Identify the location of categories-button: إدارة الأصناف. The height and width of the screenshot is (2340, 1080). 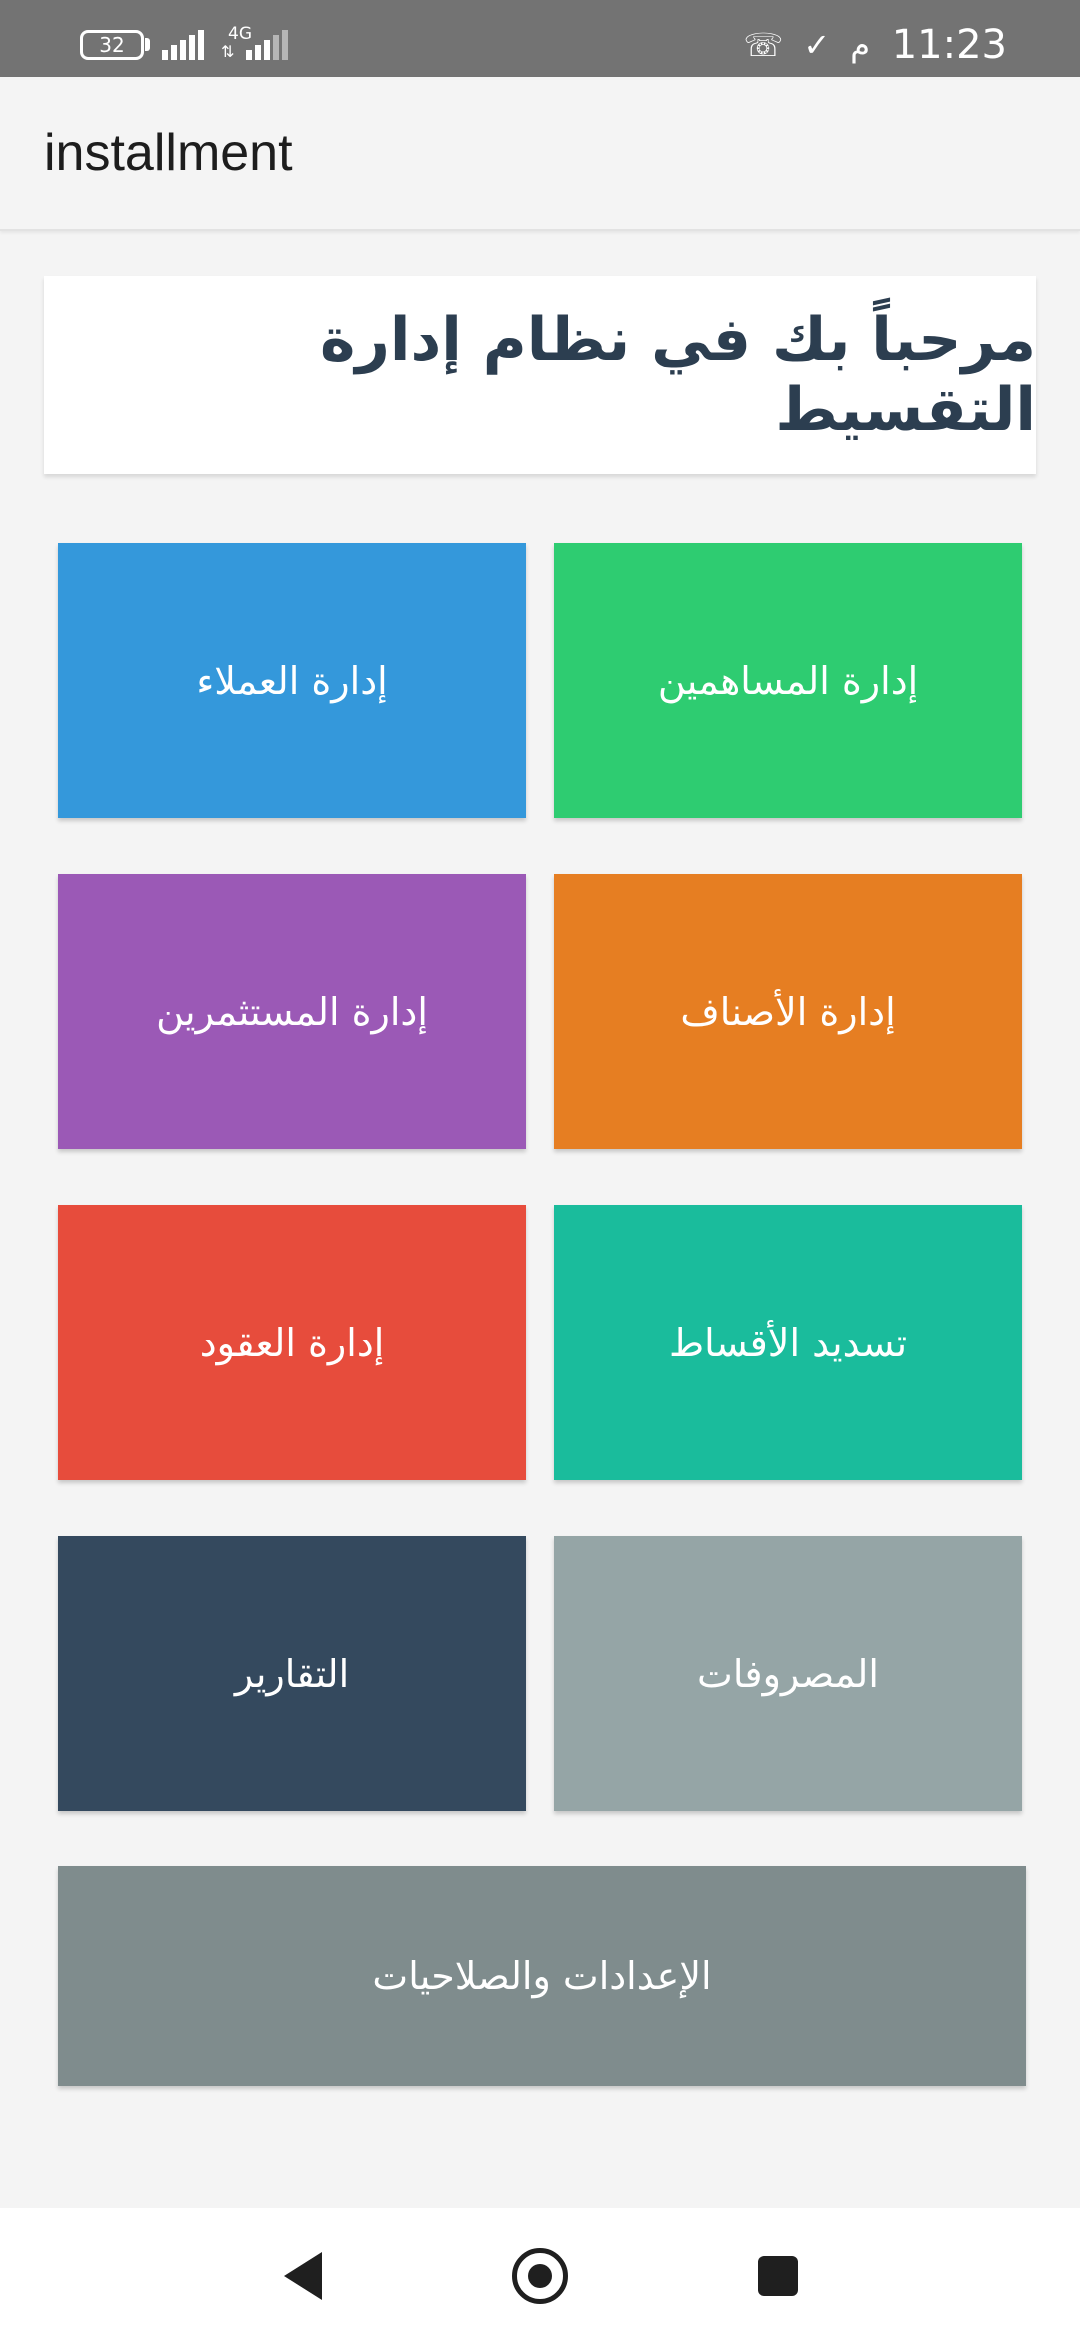
(788, 1011).